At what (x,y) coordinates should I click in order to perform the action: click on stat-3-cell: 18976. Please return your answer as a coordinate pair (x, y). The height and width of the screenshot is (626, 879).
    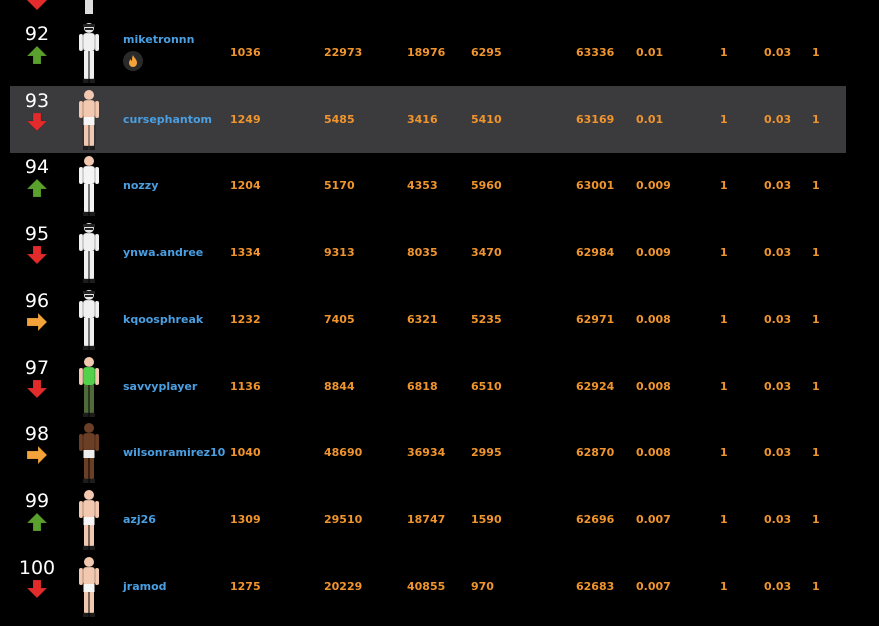
    Looking at the image, I should click on (426, 52).